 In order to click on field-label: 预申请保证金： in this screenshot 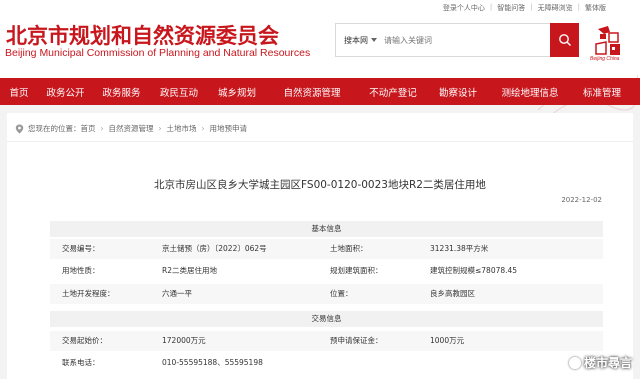, I will do `click(356, 340)`.